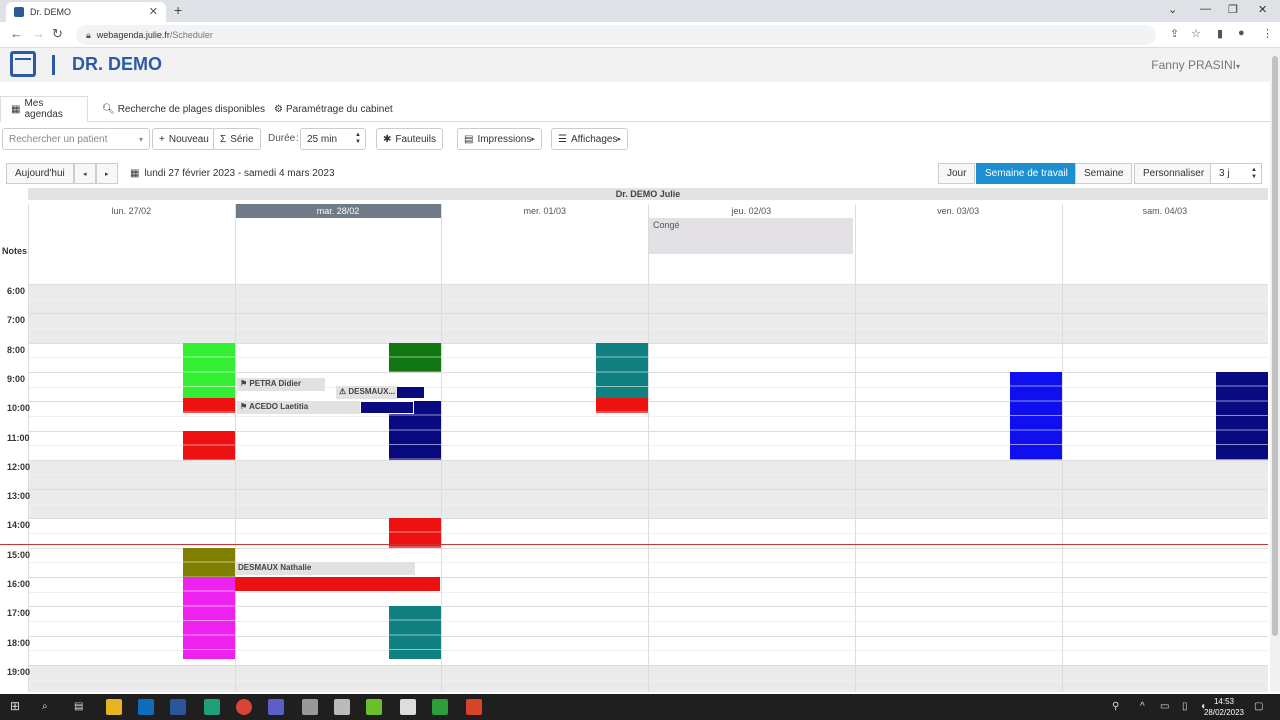  What do you see at coordinates (223, 139) in the screenshot?
I see `sigma-icon: Σ` at bounding box center [223, 139].